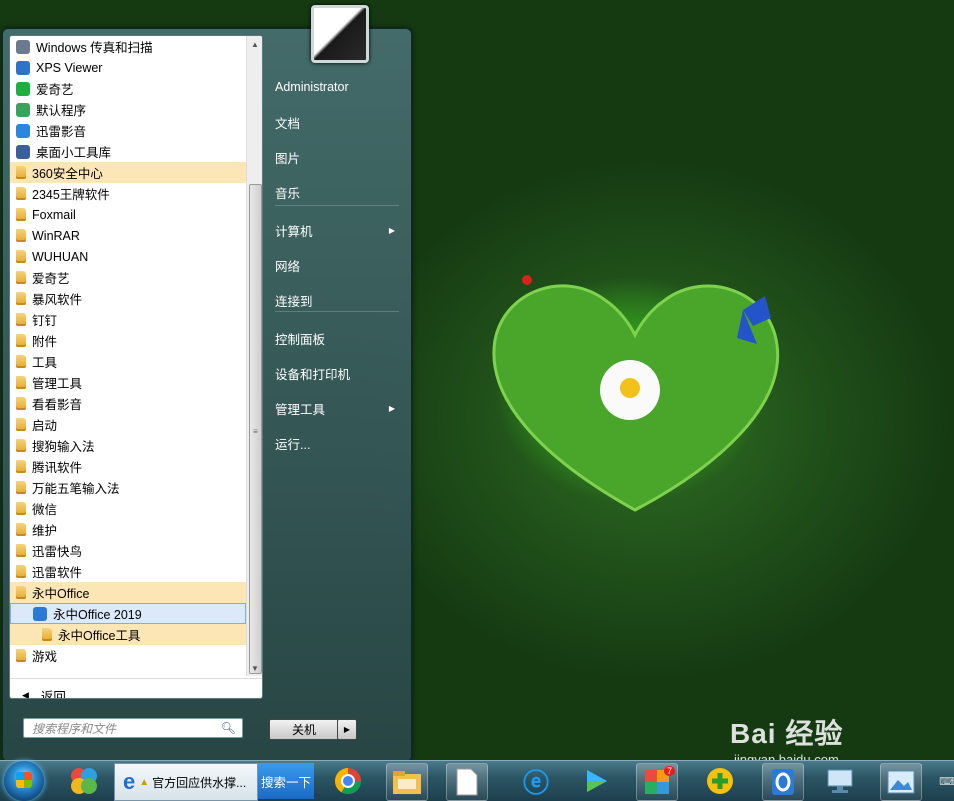 The height and width of the screenshot is (801, 954). What do you see at coordinates (128, 508) in the screenshot?
I see `program-item: 微信` at bounding box center [128, 508].